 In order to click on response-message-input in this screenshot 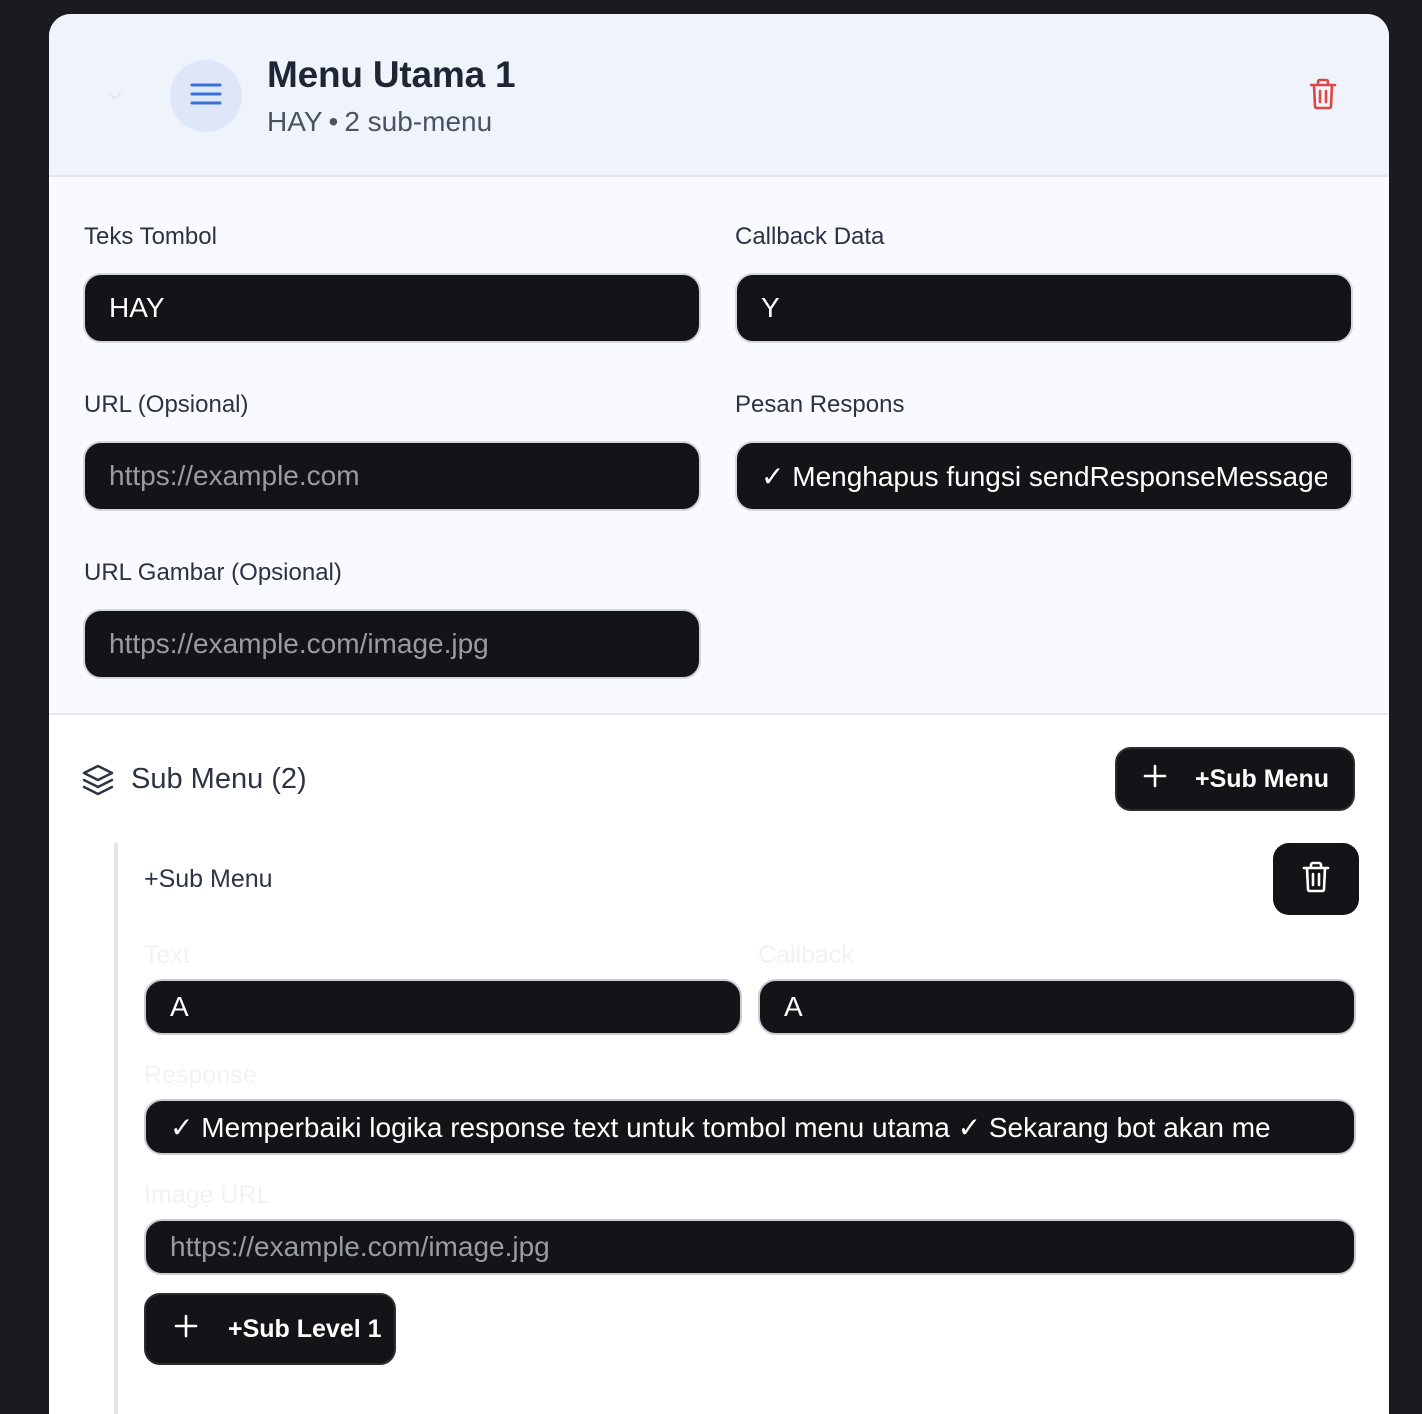, I will do `click(1044, 476)`.